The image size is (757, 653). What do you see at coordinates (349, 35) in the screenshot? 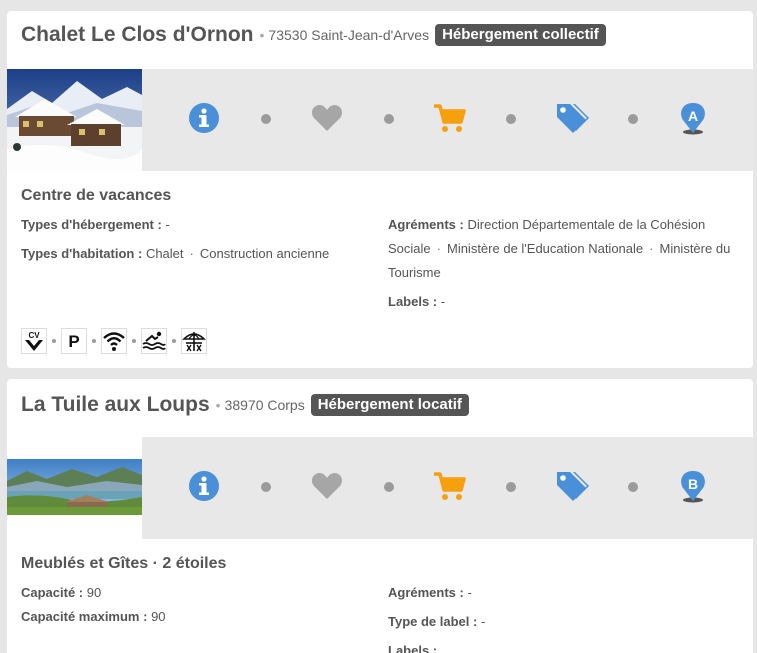
I see `listing-location: 73530 Saint-Jean-d'Arves` at bounding box center [349, 35].